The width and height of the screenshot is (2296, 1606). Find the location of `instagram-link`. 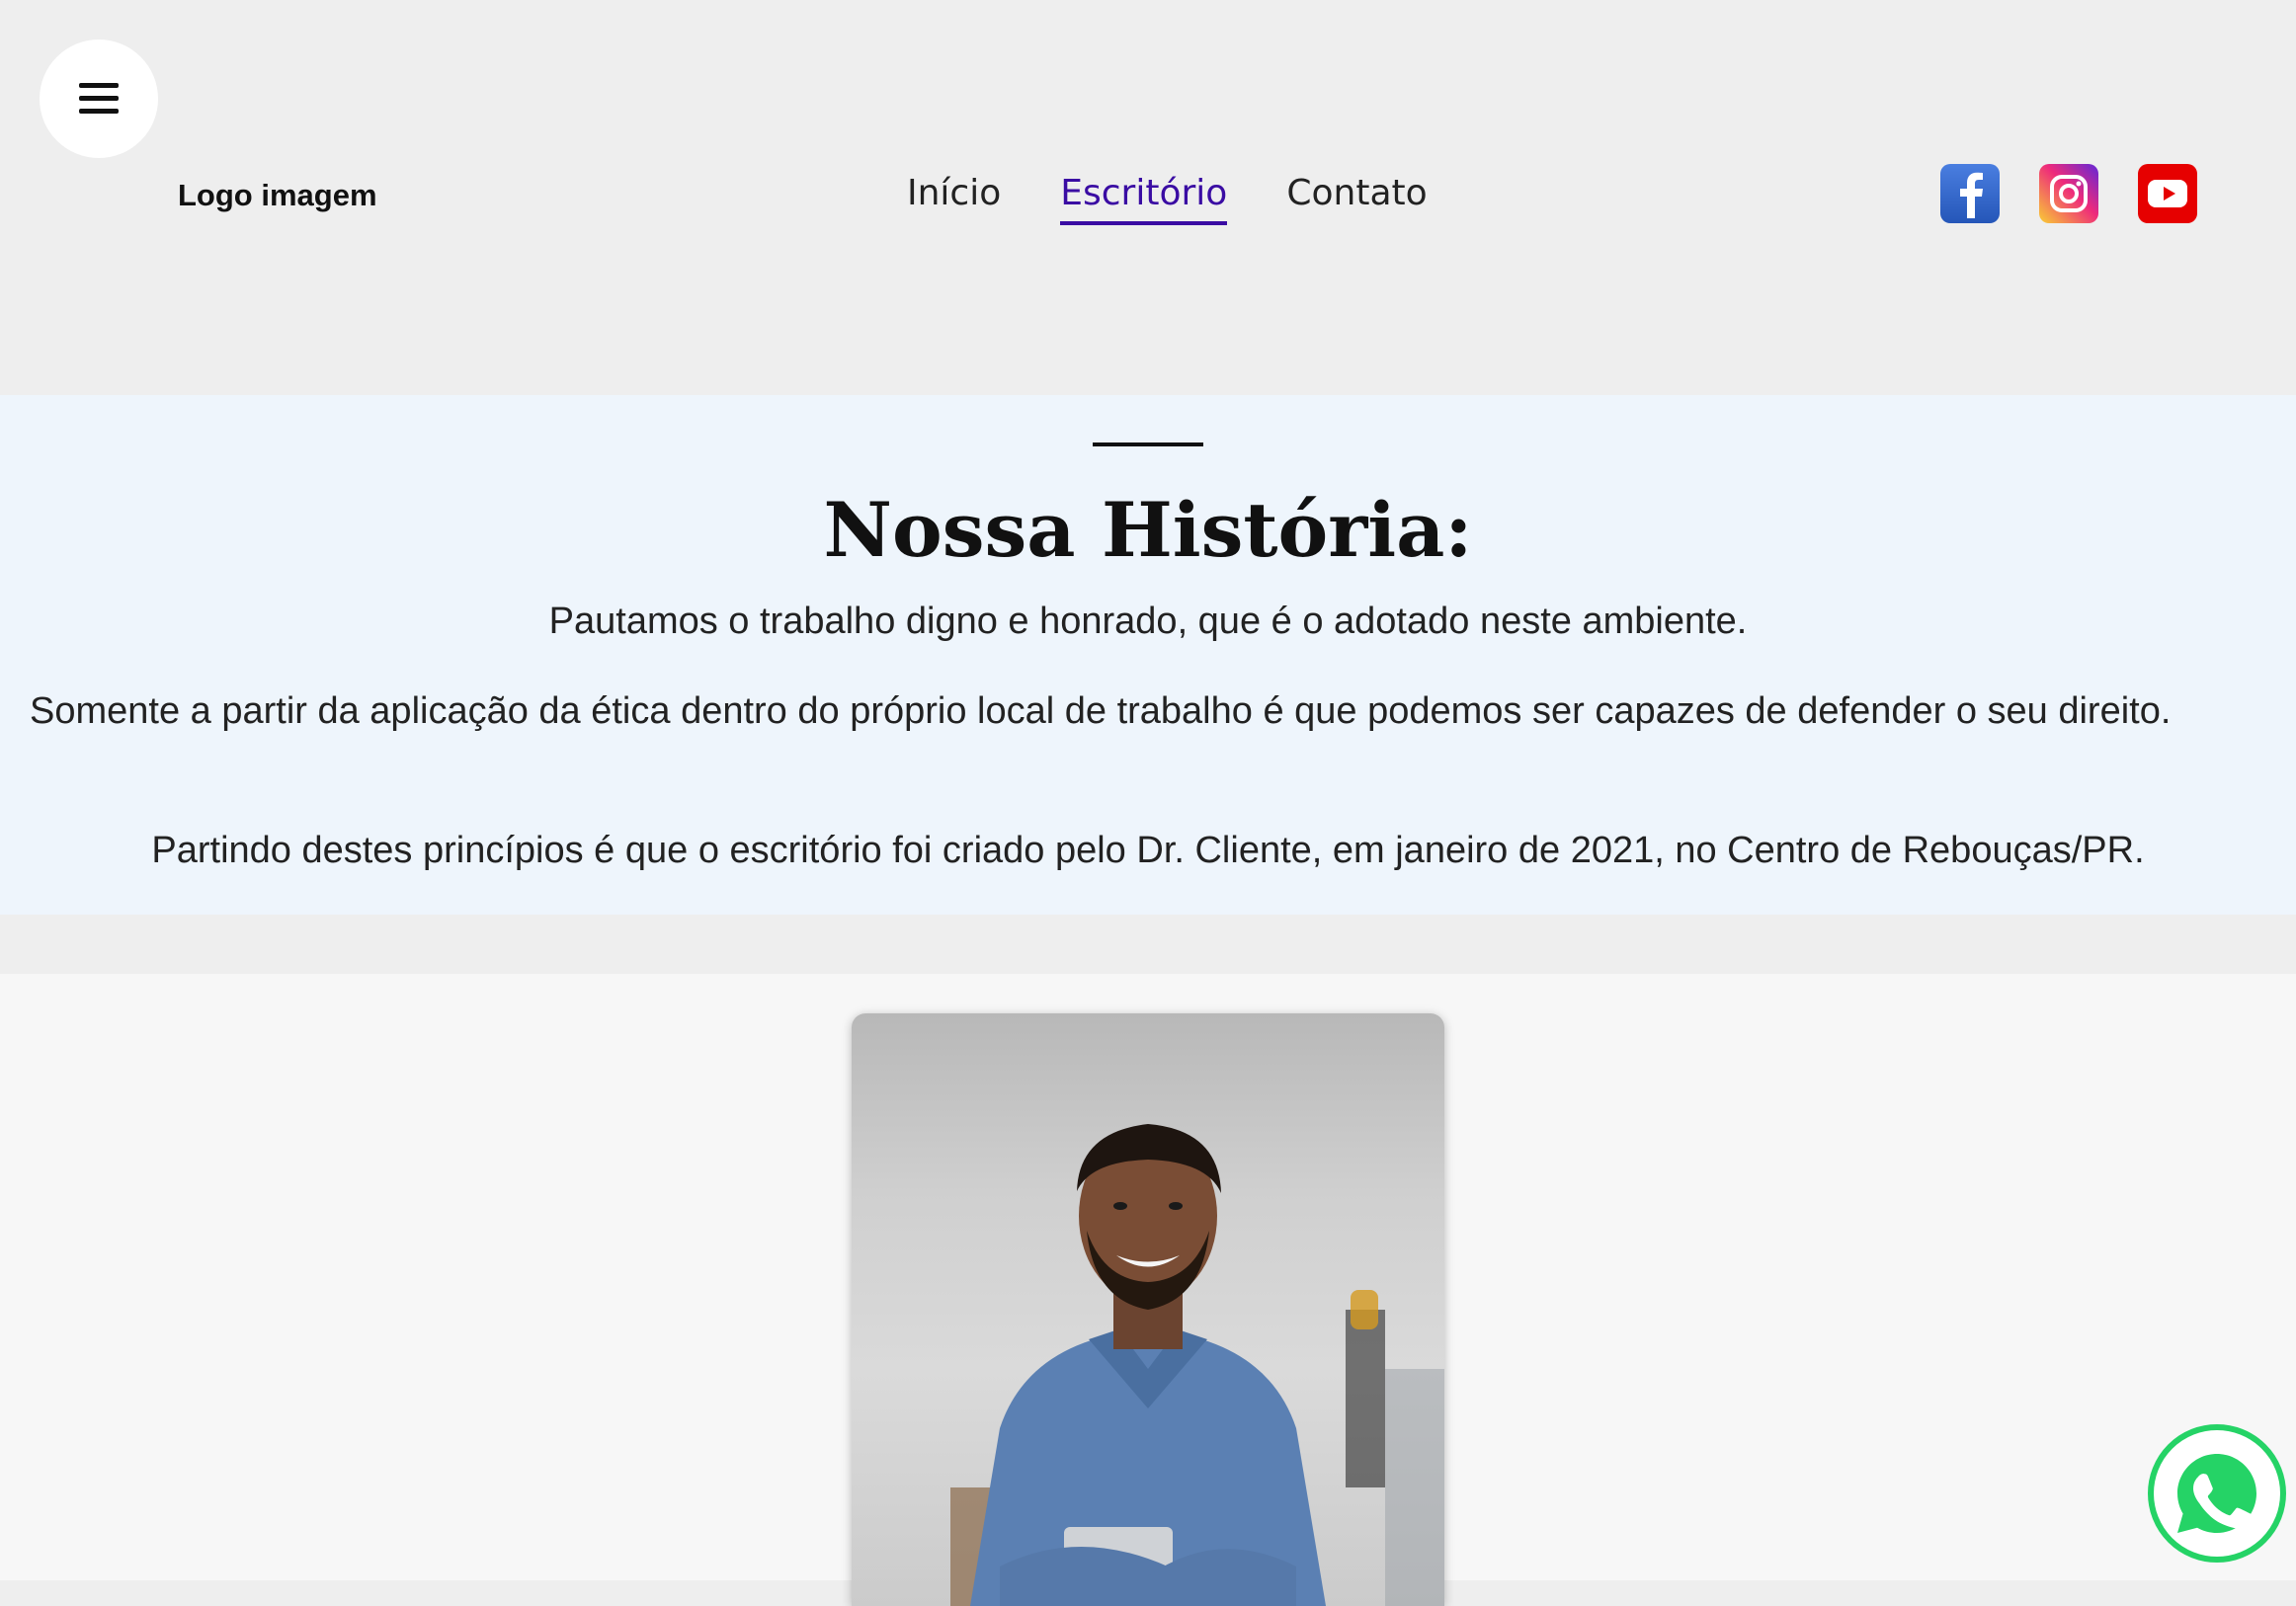

instagram-link is located at coordinates (2068, 193).